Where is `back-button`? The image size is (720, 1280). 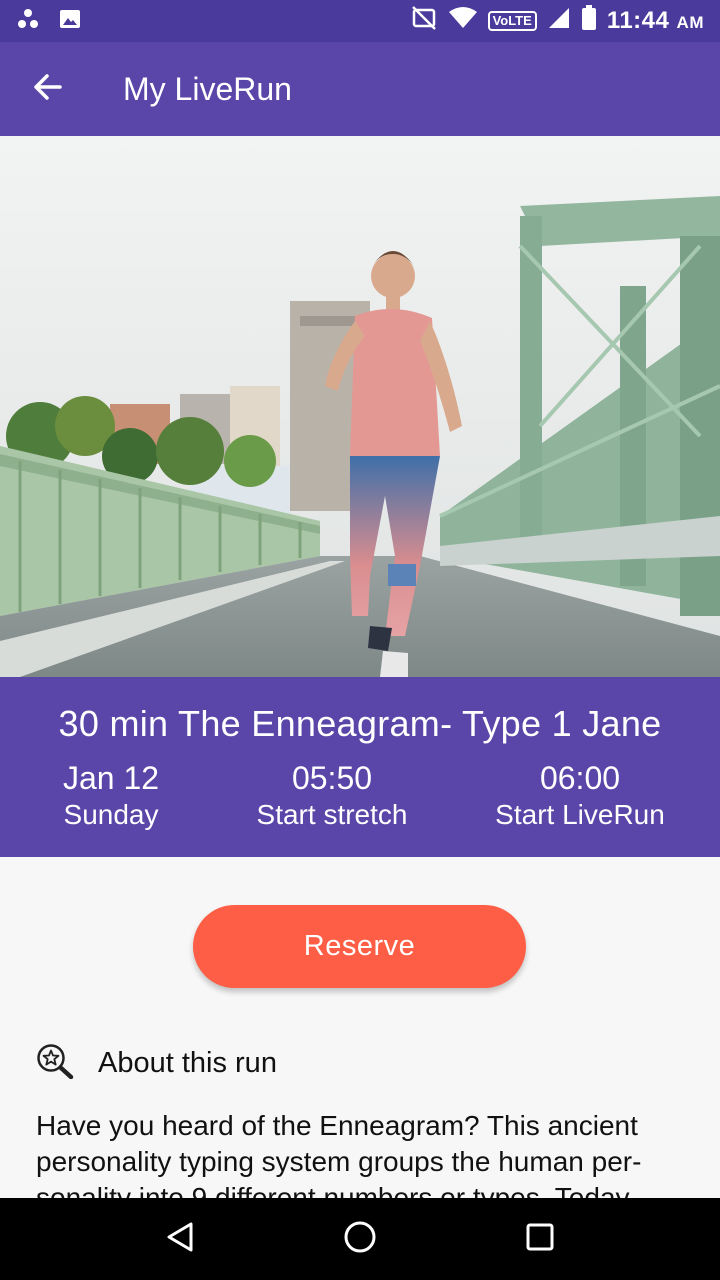
back-button is located at coordinates (48, 89).